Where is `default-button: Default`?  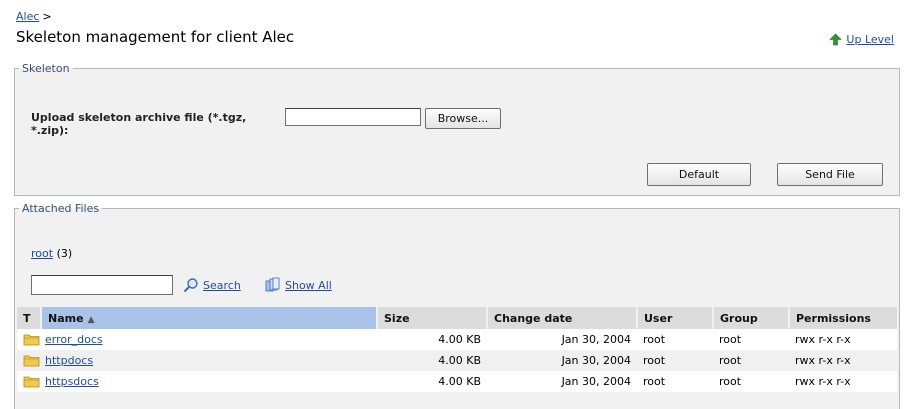 default-button: Default is located at coordinates (699, 174).